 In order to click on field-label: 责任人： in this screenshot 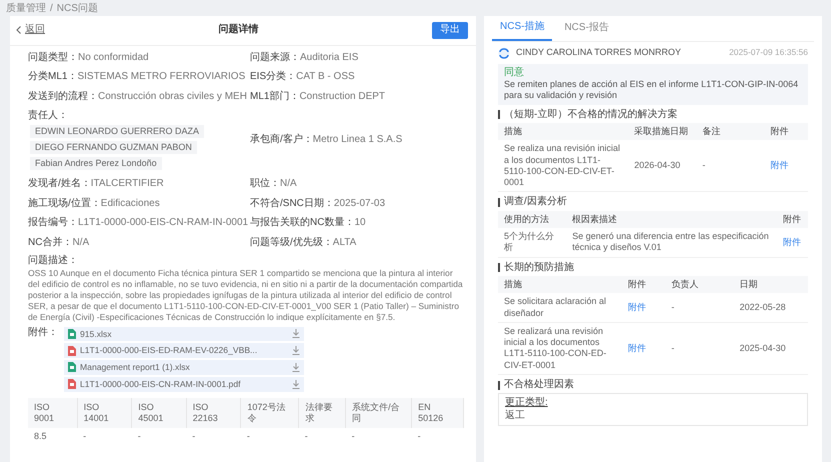, I will do `click(48, 116)`.